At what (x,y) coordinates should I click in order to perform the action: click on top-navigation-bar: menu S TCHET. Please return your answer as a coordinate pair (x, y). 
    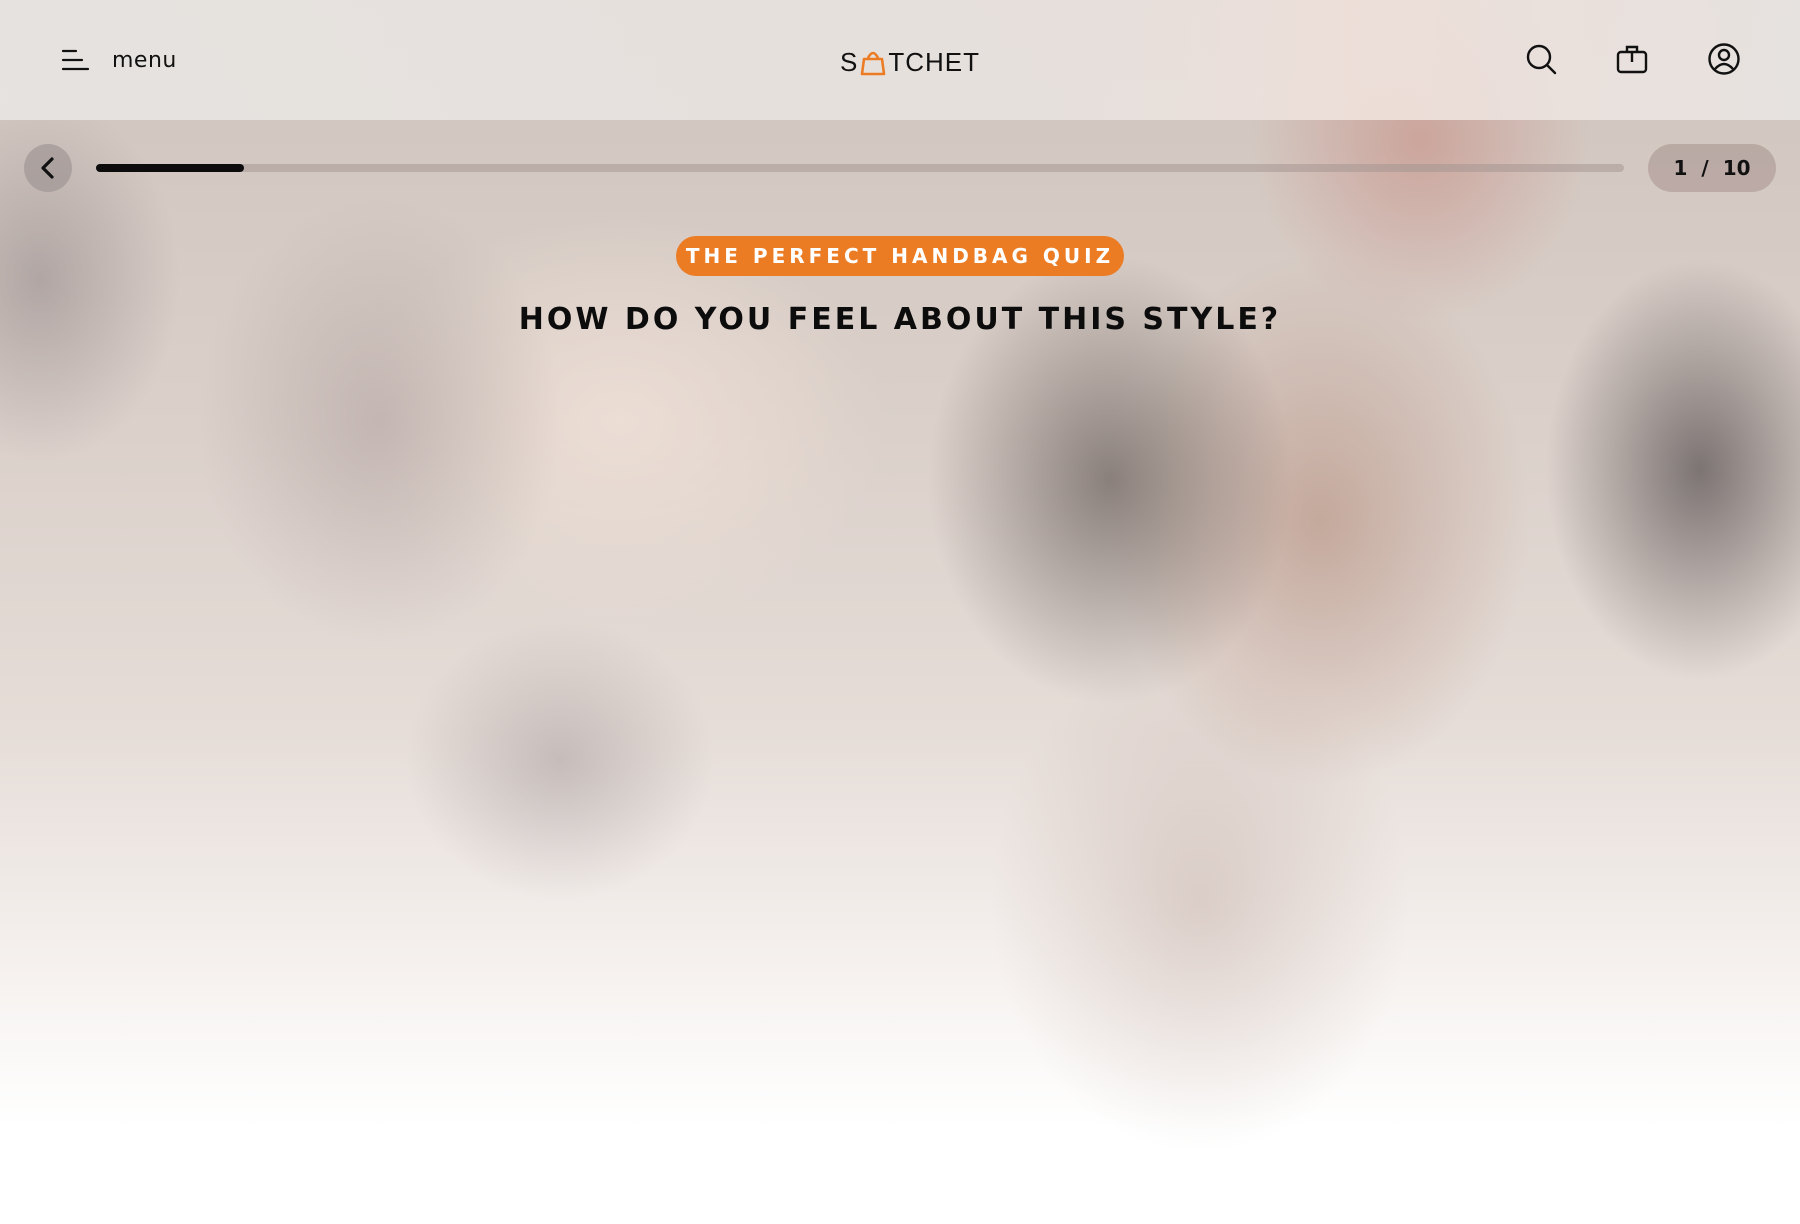
    Looking at the image, I should click on (900, 60).